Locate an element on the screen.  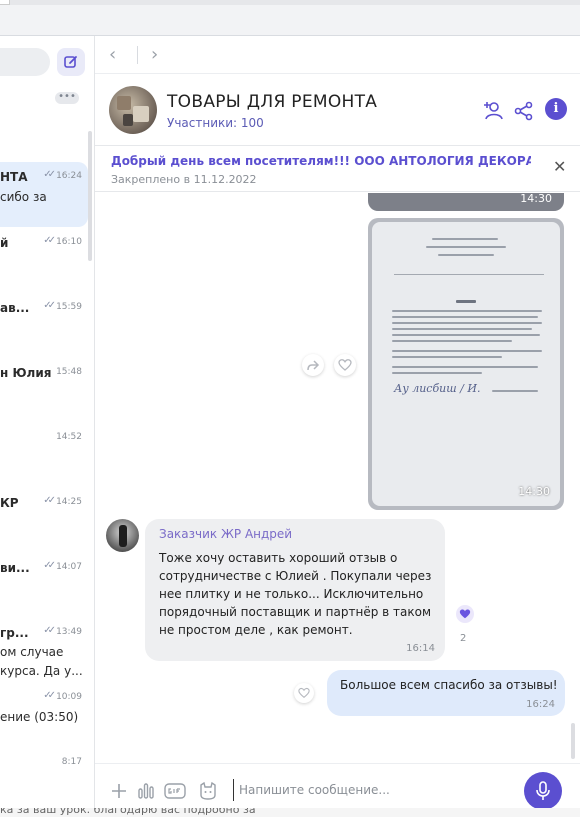
image-message: Ау лисбиш / И. 14:30 is located at coordinates (466, 364).